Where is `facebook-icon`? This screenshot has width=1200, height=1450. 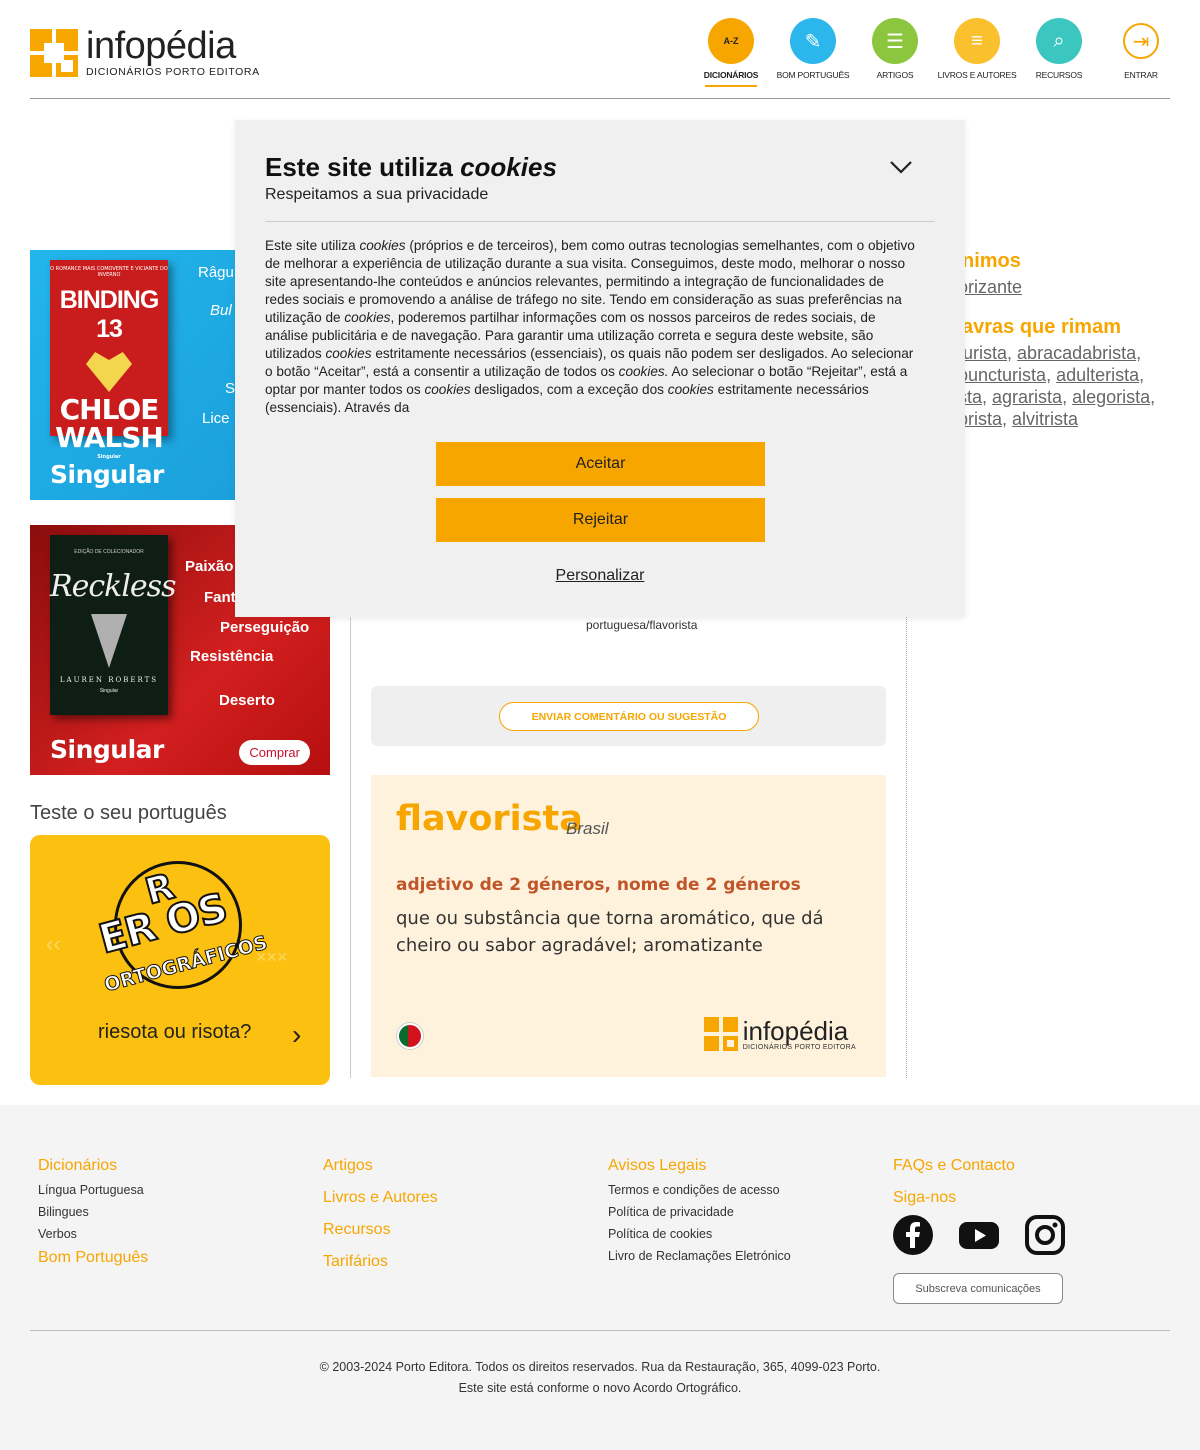
facebook-icon is located at coordinates (913, 1235).